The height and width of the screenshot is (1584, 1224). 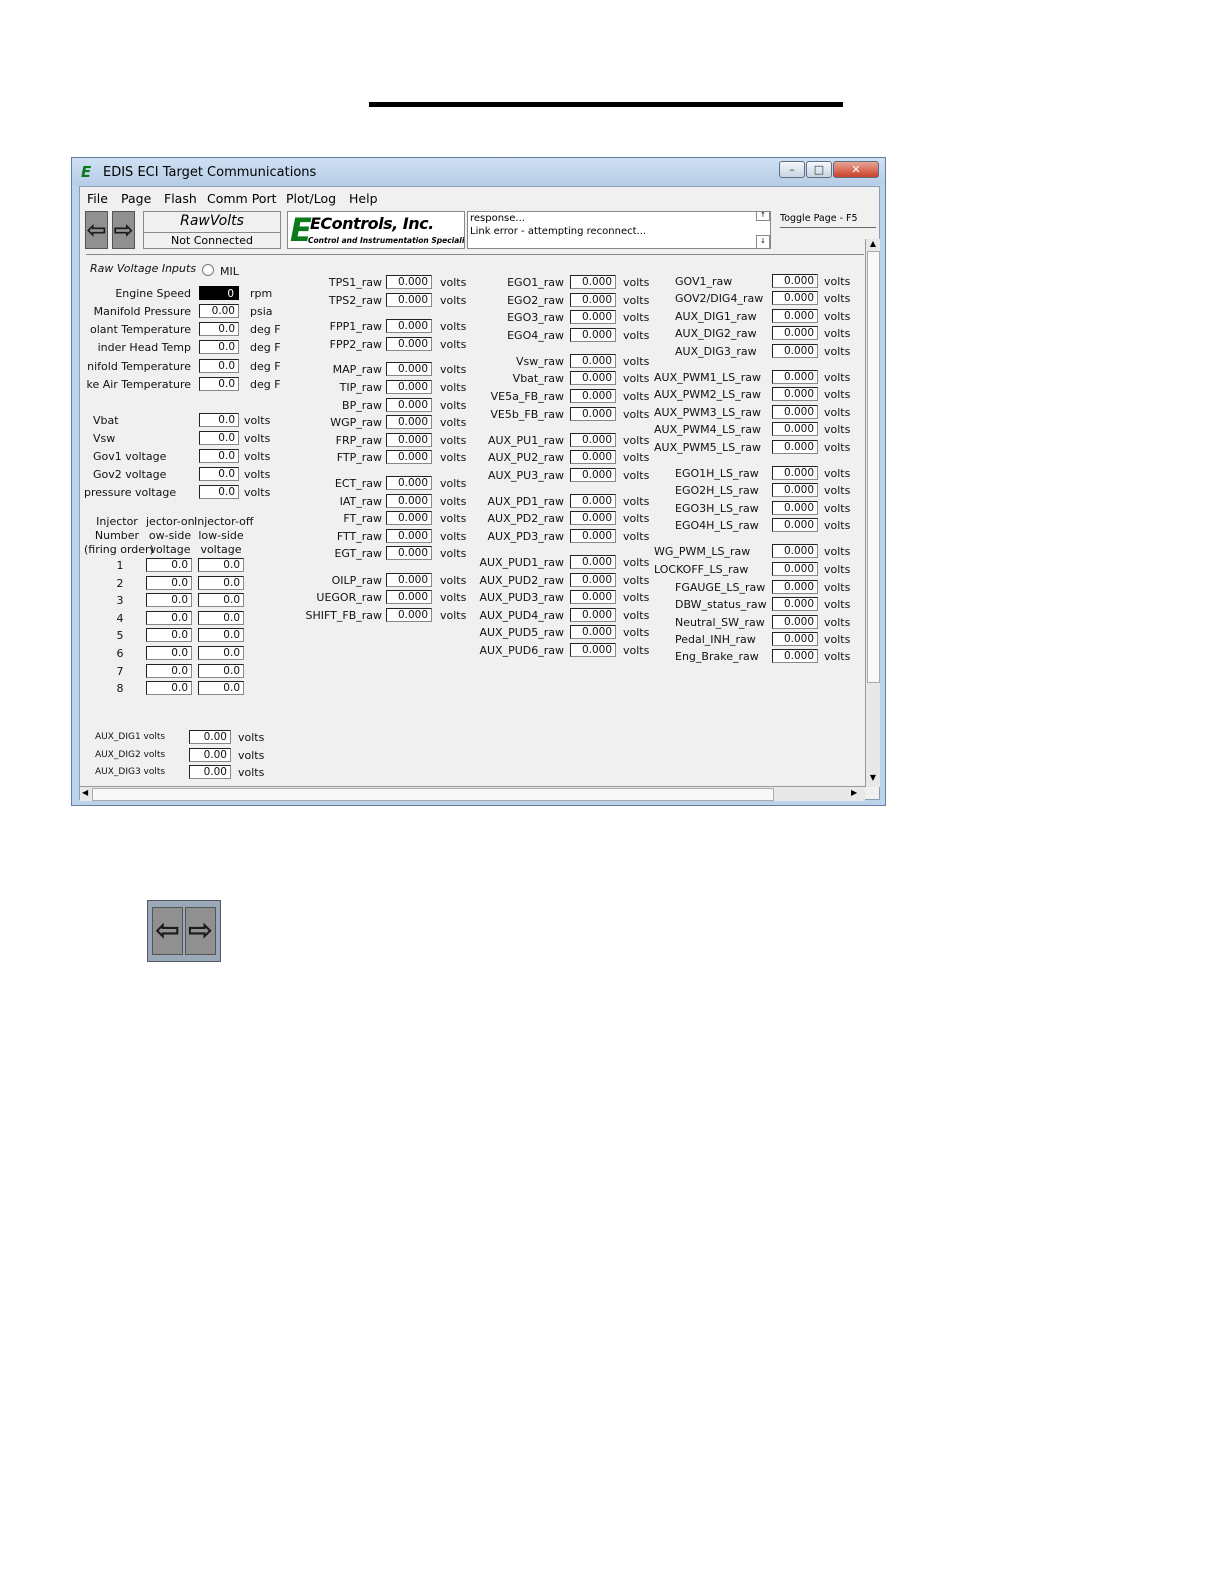 I want to click on mil-indicator-icon, so click(x=208, y=270).